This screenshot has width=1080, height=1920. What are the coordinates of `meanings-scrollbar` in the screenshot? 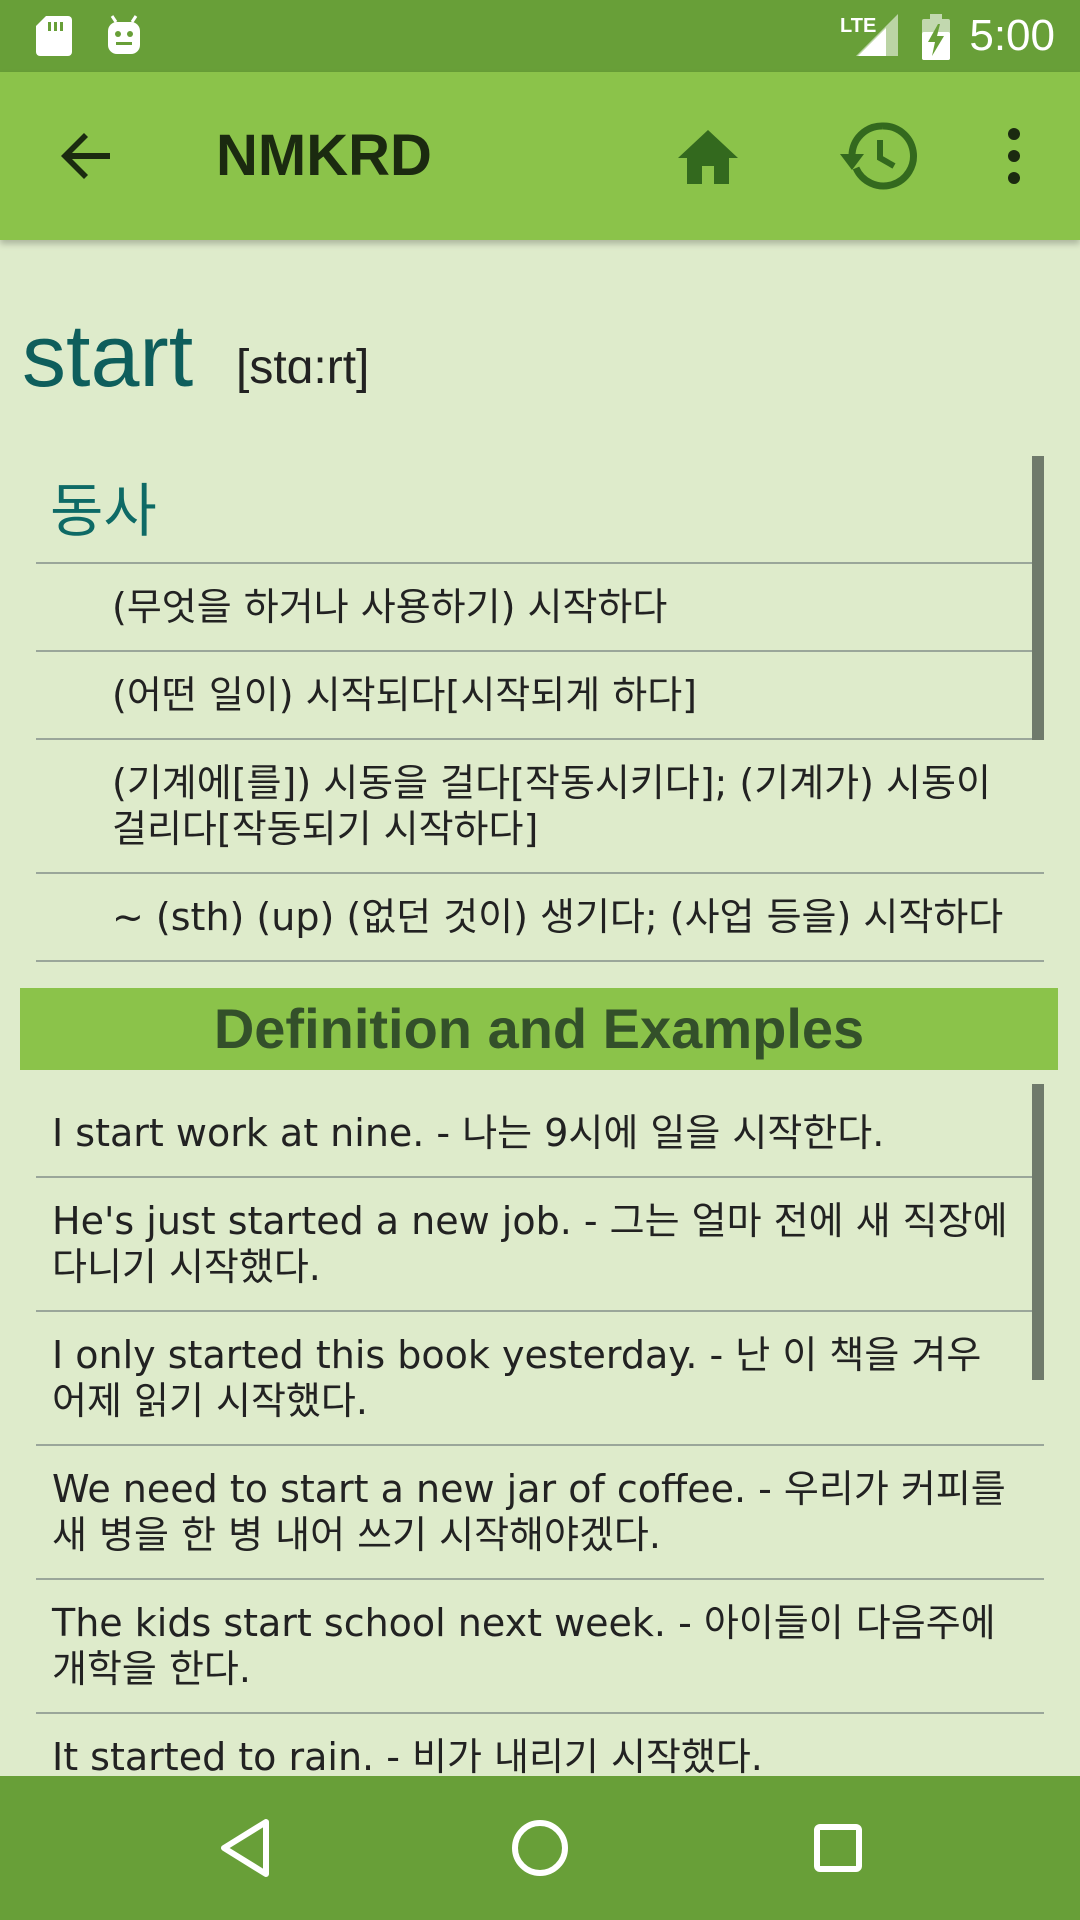 It's located at (1038, 598).